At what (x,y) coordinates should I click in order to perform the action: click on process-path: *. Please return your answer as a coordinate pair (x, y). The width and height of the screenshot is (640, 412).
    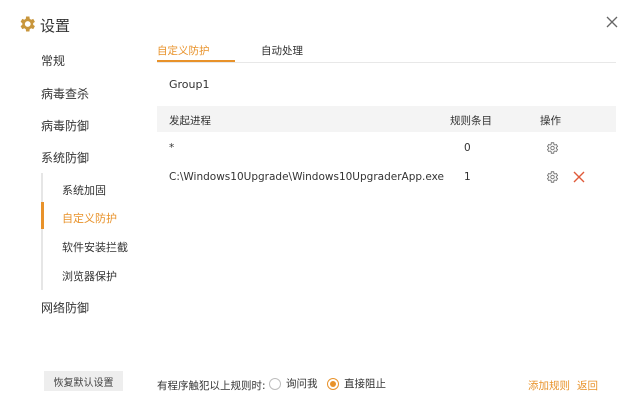
    Looking at the image, I should click on (172, 148).